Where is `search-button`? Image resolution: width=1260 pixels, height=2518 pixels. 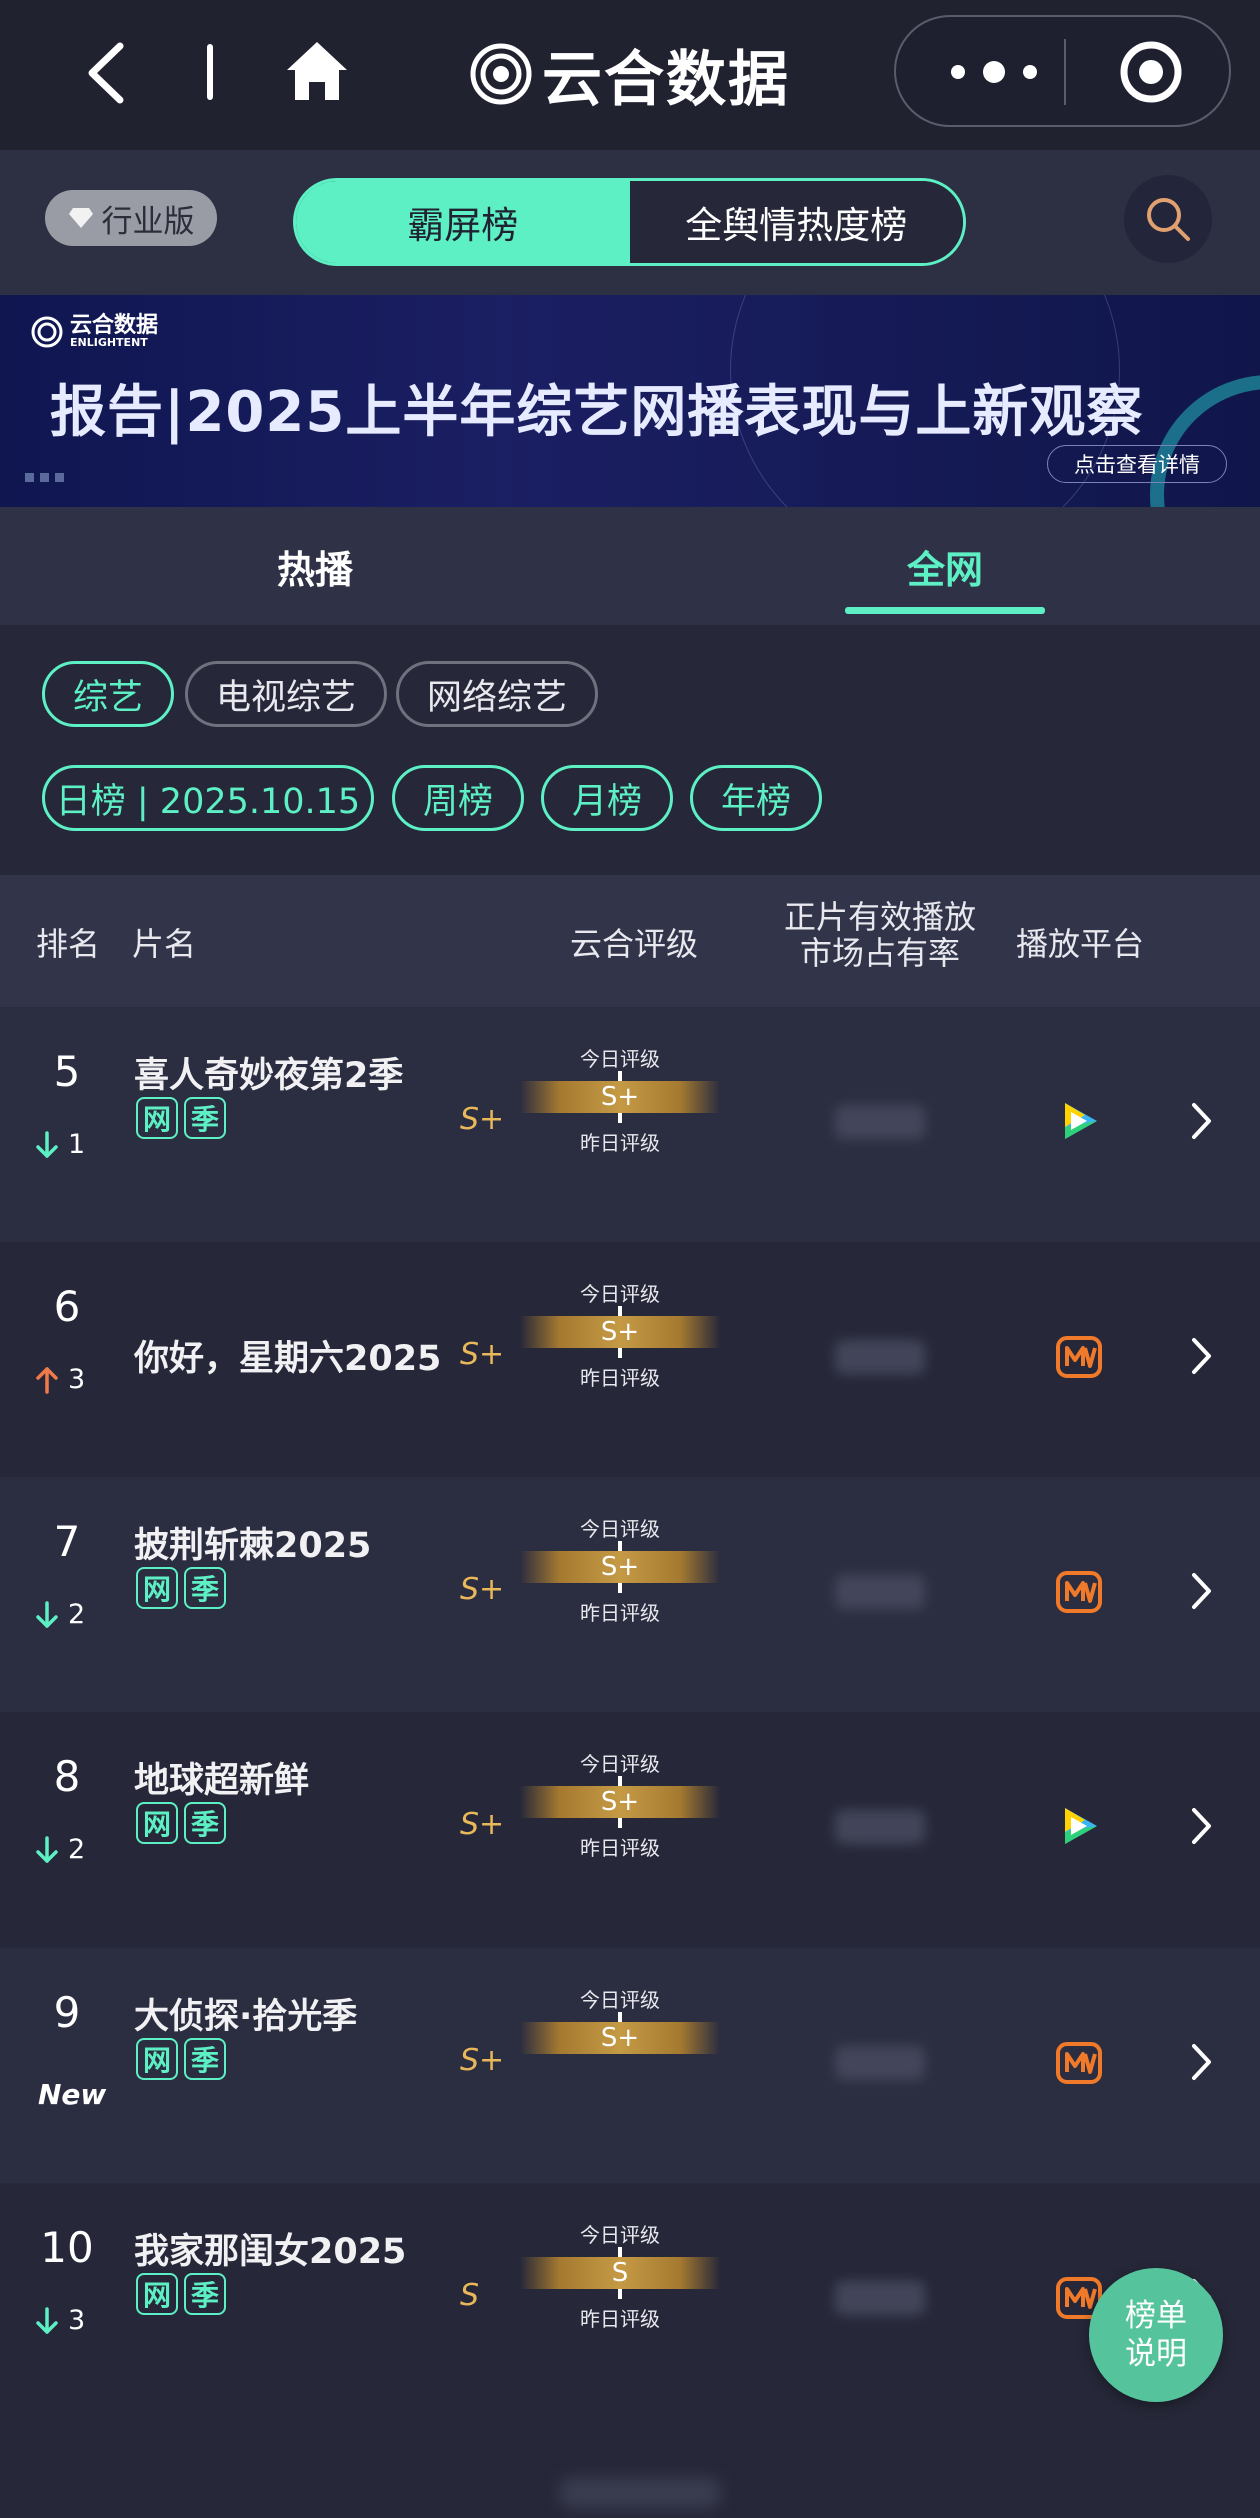 search-button is located at coordinates (1168, 219).